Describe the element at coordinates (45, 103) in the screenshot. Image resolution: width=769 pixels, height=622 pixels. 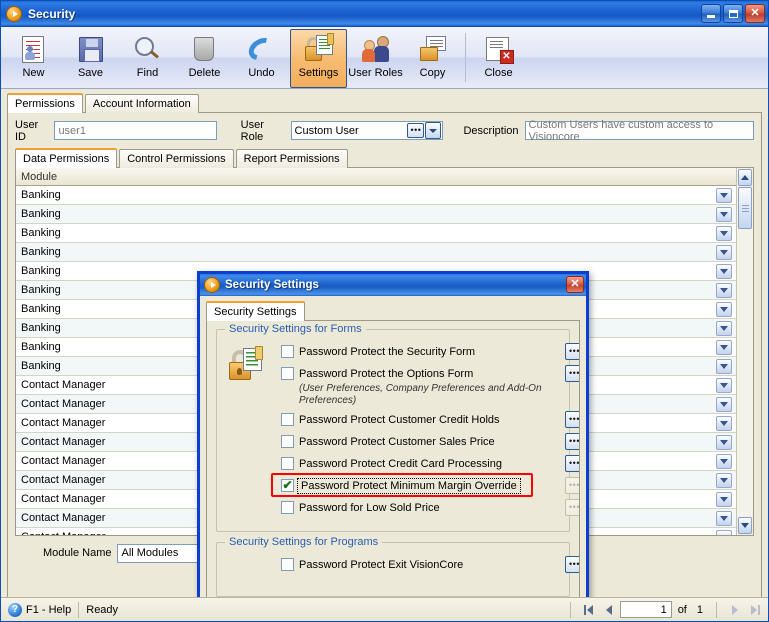
I see `tab-permissions: Permissions` at that location.